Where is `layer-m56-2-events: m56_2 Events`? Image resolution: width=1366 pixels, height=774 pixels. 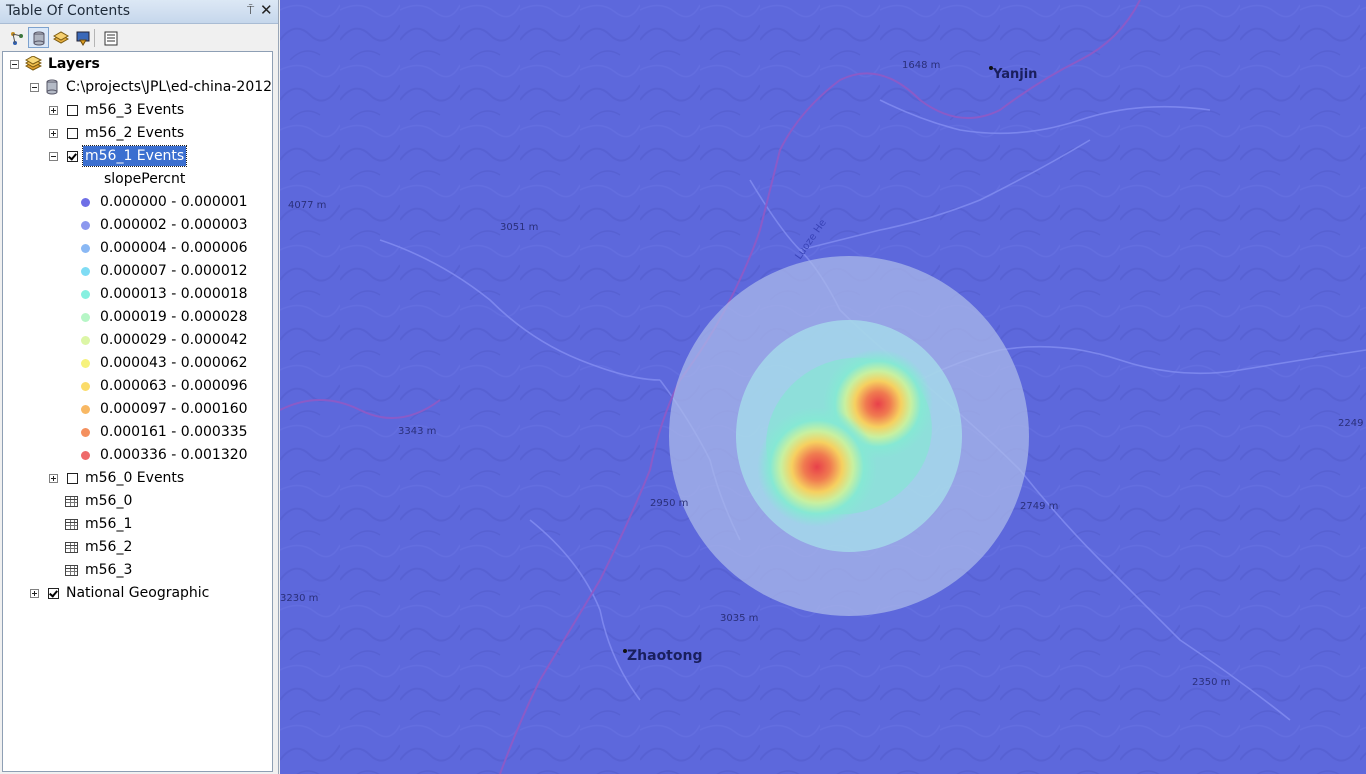
layer-m56-2-events: m56_2 Events is located at coordinates (137, 134).